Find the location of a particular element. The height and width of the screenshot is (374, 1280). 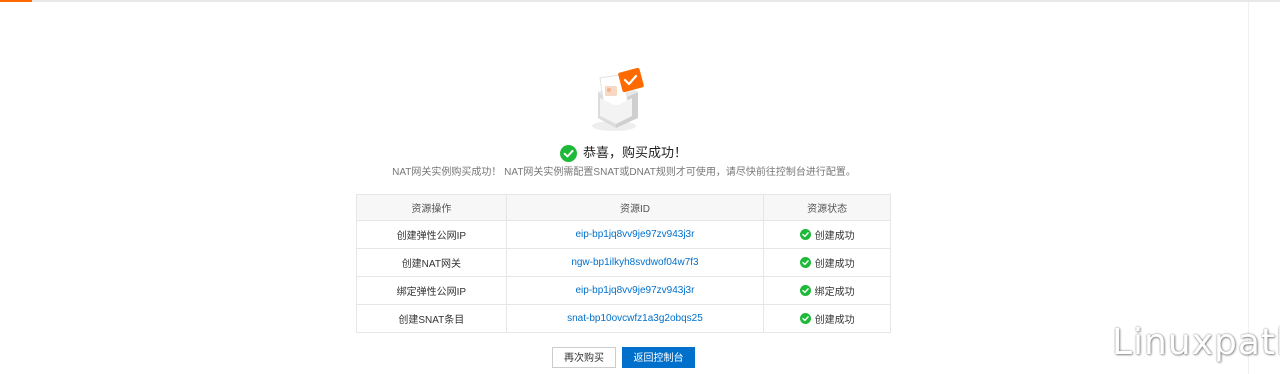

operation-cell: 创建SNAT条目 is located at coordinates (431, 318).